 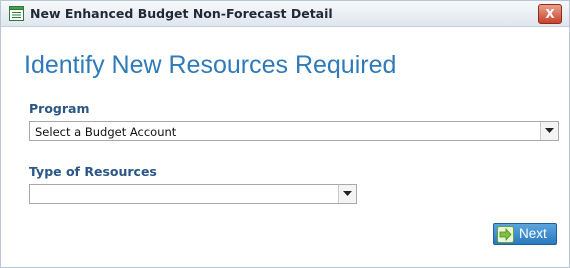 I want to click on close-button: X, so click(x=550, y=14).